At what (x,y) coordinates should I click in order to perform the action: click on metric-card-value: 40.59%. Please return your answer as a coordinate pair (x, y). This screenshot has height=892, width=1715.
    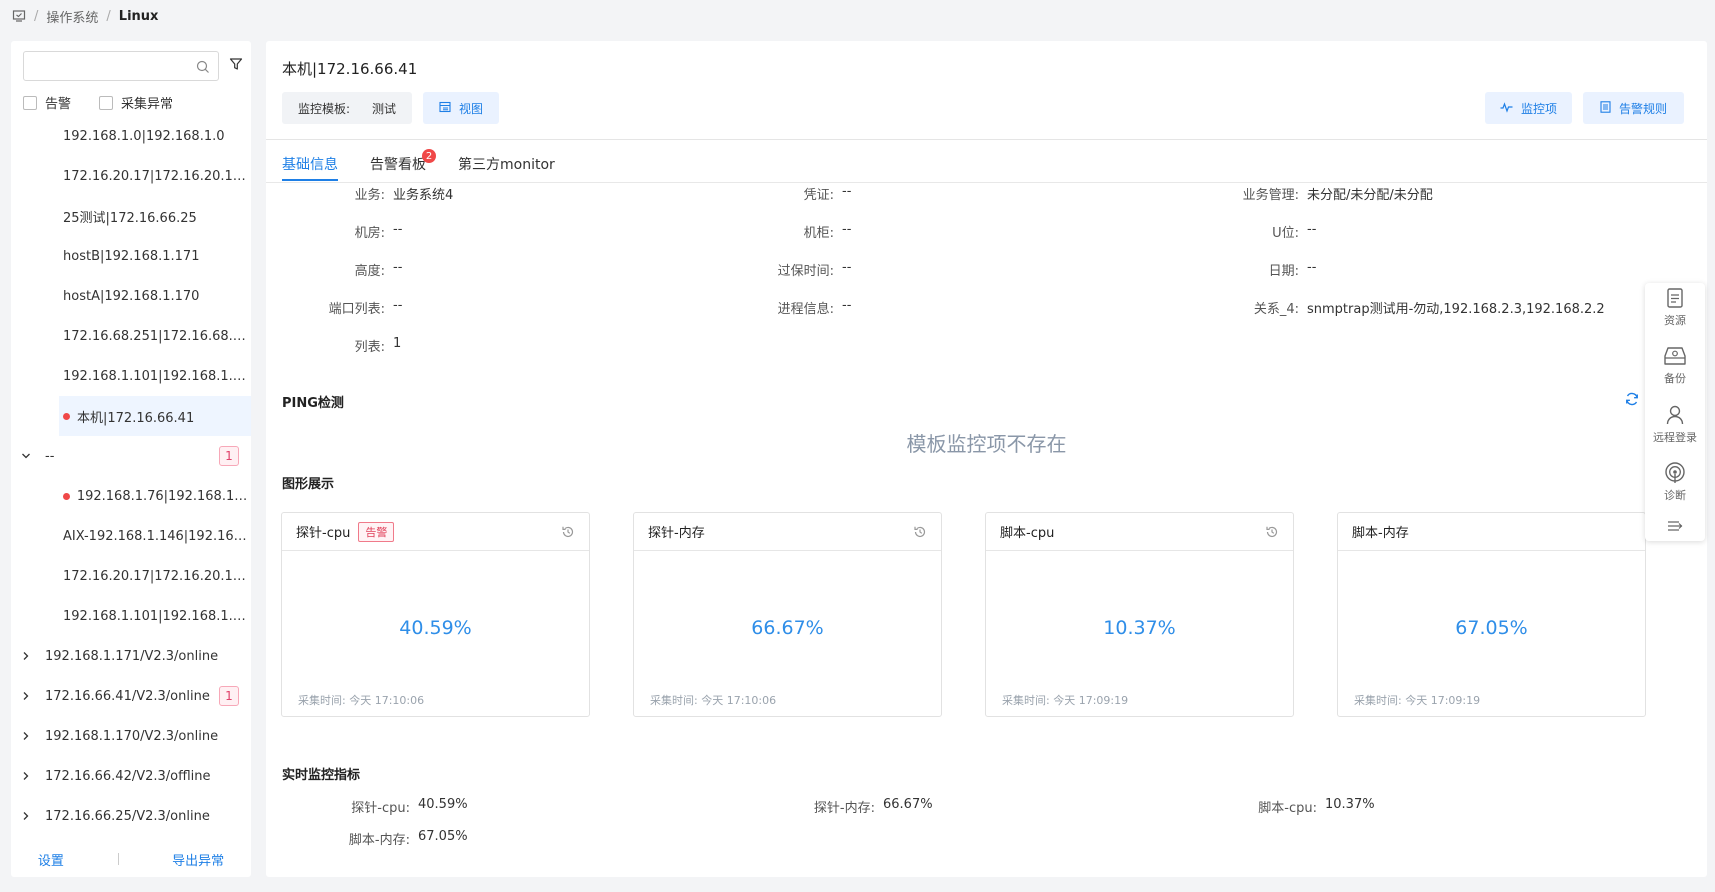
    Looking at the image, I should click on (435, 628).